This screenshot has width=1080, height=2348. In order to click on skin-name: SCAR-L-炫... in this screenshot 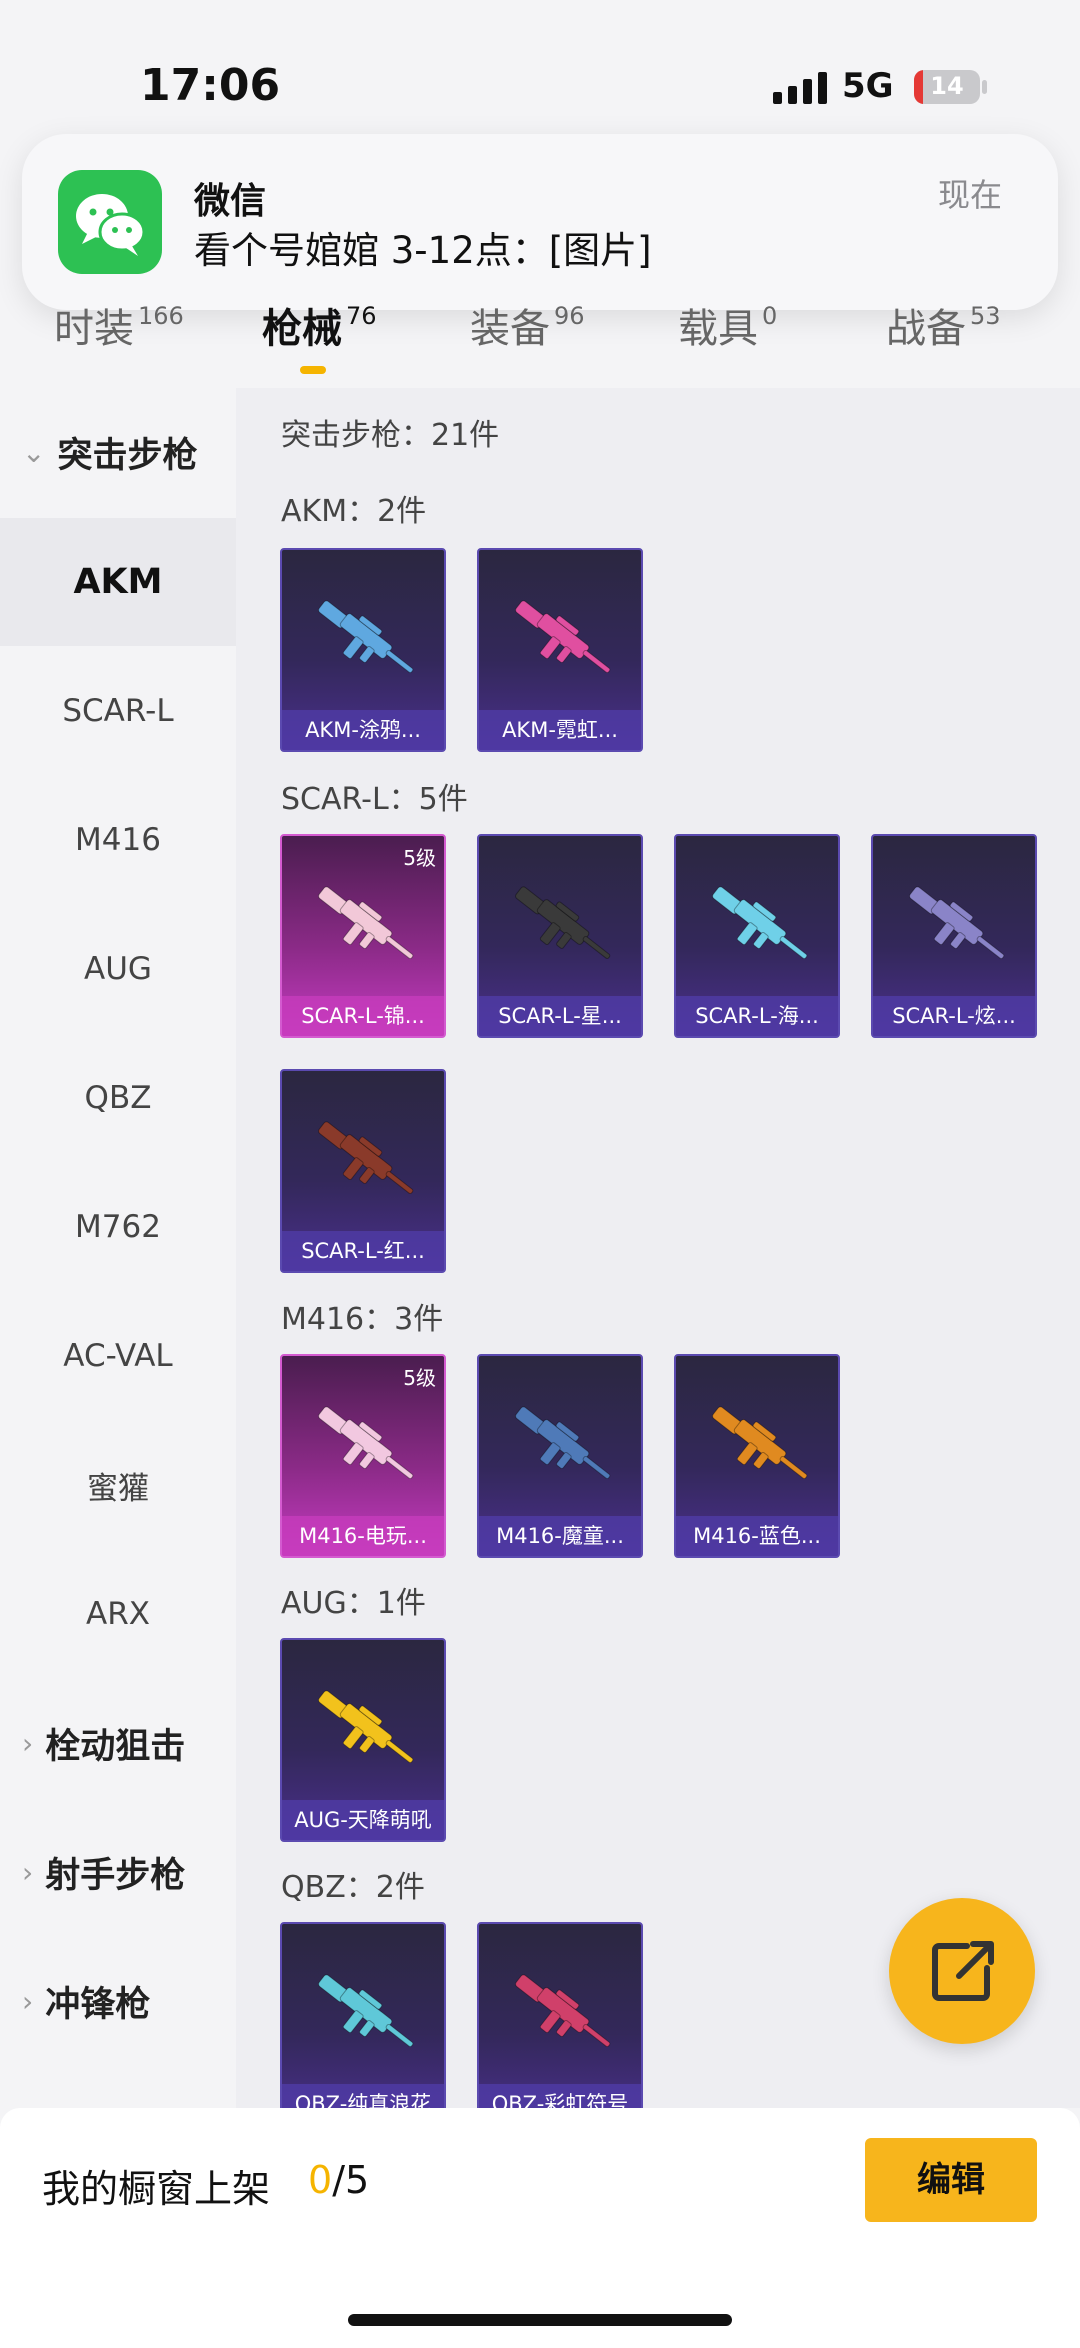, I will do `click(954, 1016)`.